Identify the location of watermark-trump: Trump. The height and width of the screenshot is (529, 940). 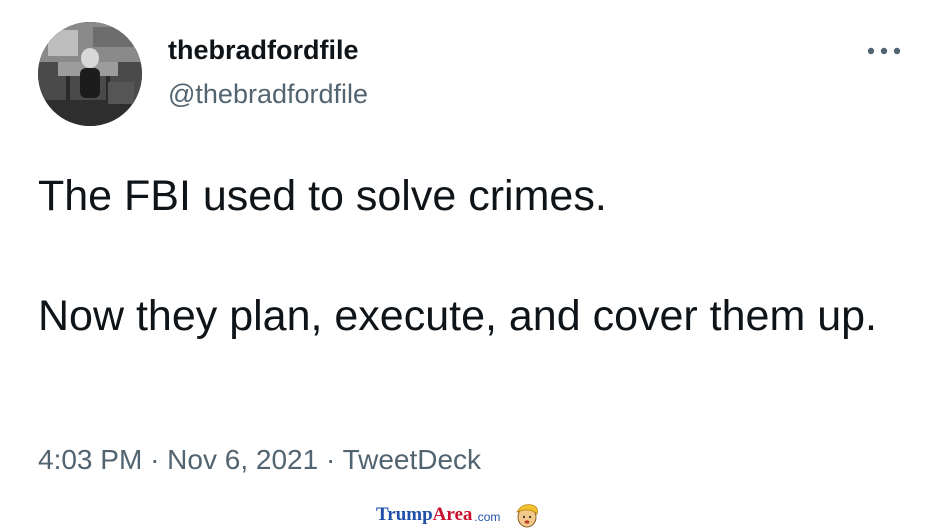
(404, 514).